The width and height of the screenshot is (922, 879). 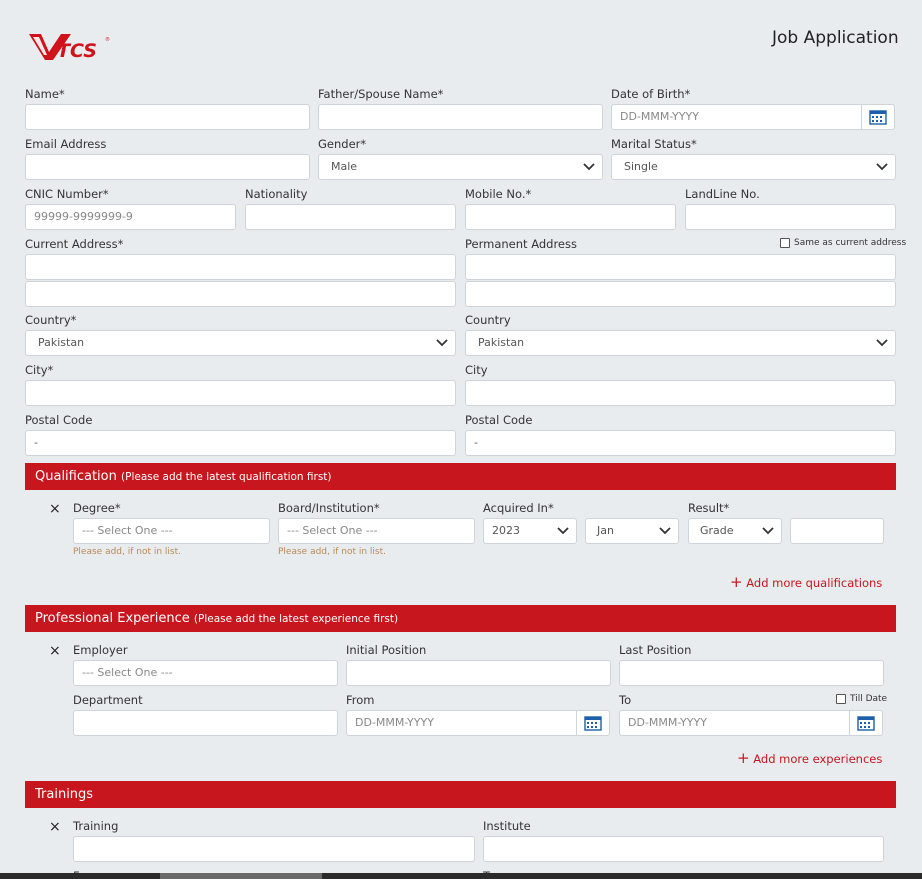 What do you see at coordinates (625, 700) in the screenshot?
I see `to-label: To` at bounding box center [625, 700].